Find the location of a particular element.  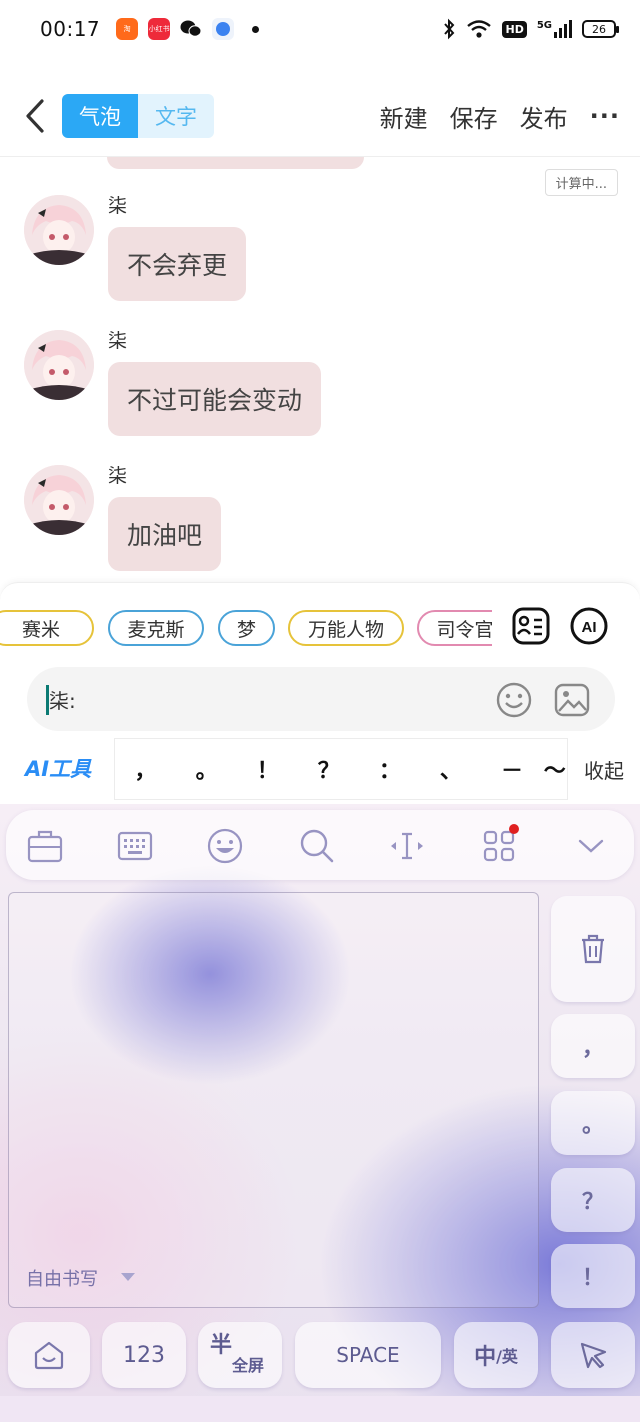

punct-key: ？ is located at coordinates (328, 769).